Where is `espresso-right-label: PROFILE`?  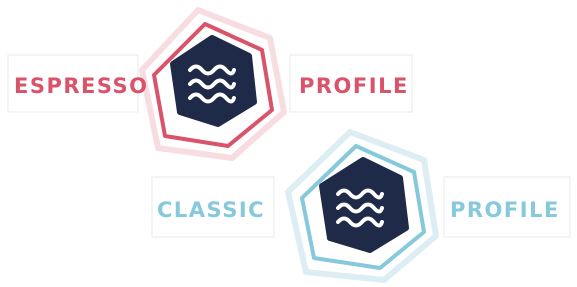
espresso-right-label: PROFILE is located at coordinates (354, 86).